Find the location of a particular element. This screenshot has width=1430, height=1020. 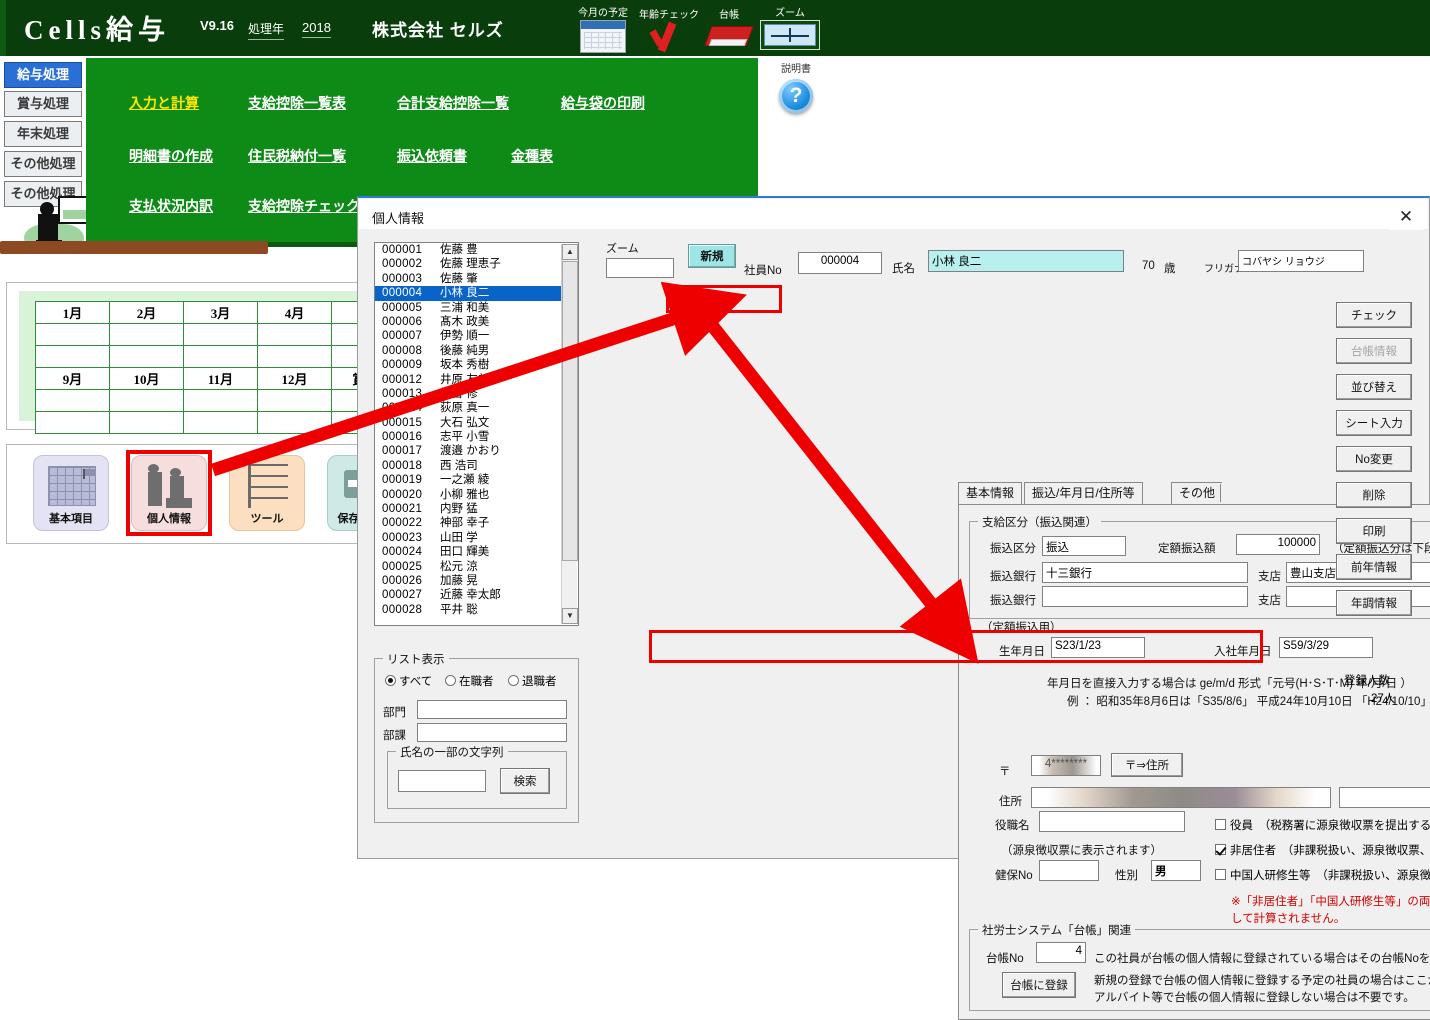

bank2-field is located at coordinates (1145, 596).